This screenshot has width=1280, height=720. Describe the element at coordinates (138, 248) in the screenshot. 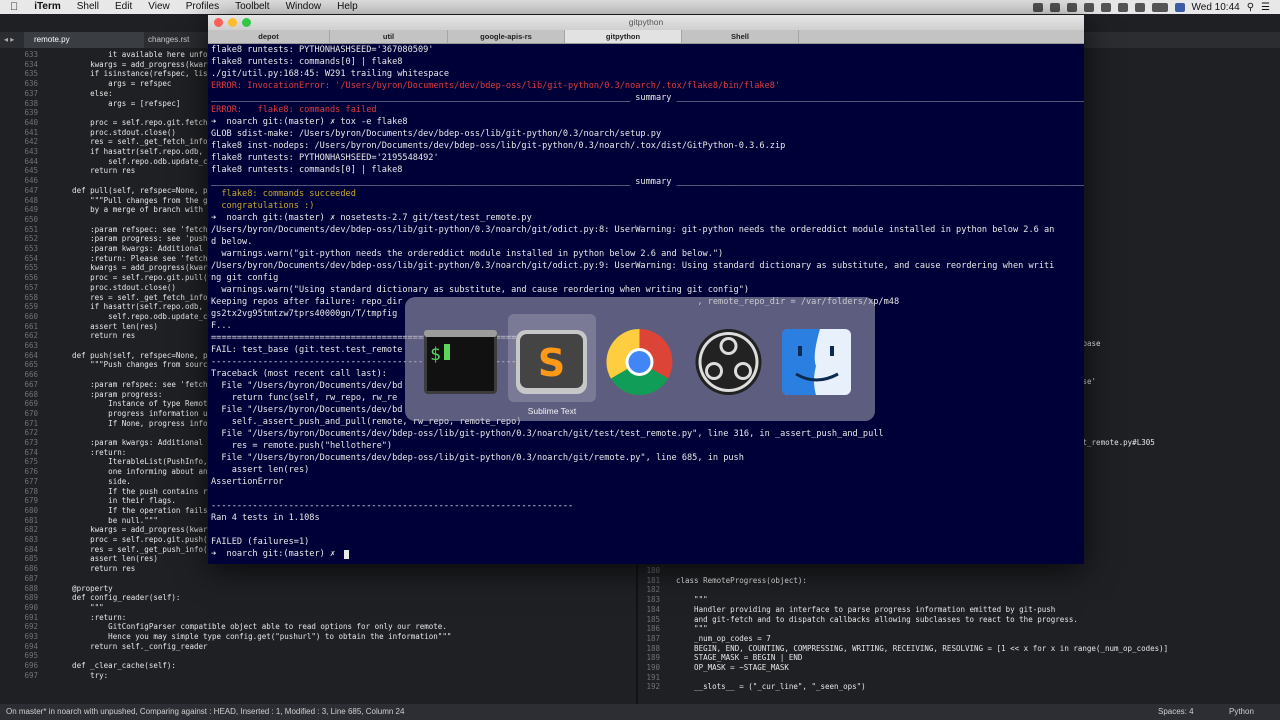

I see `code-line: :param kwargs: Additional arg` at that location.